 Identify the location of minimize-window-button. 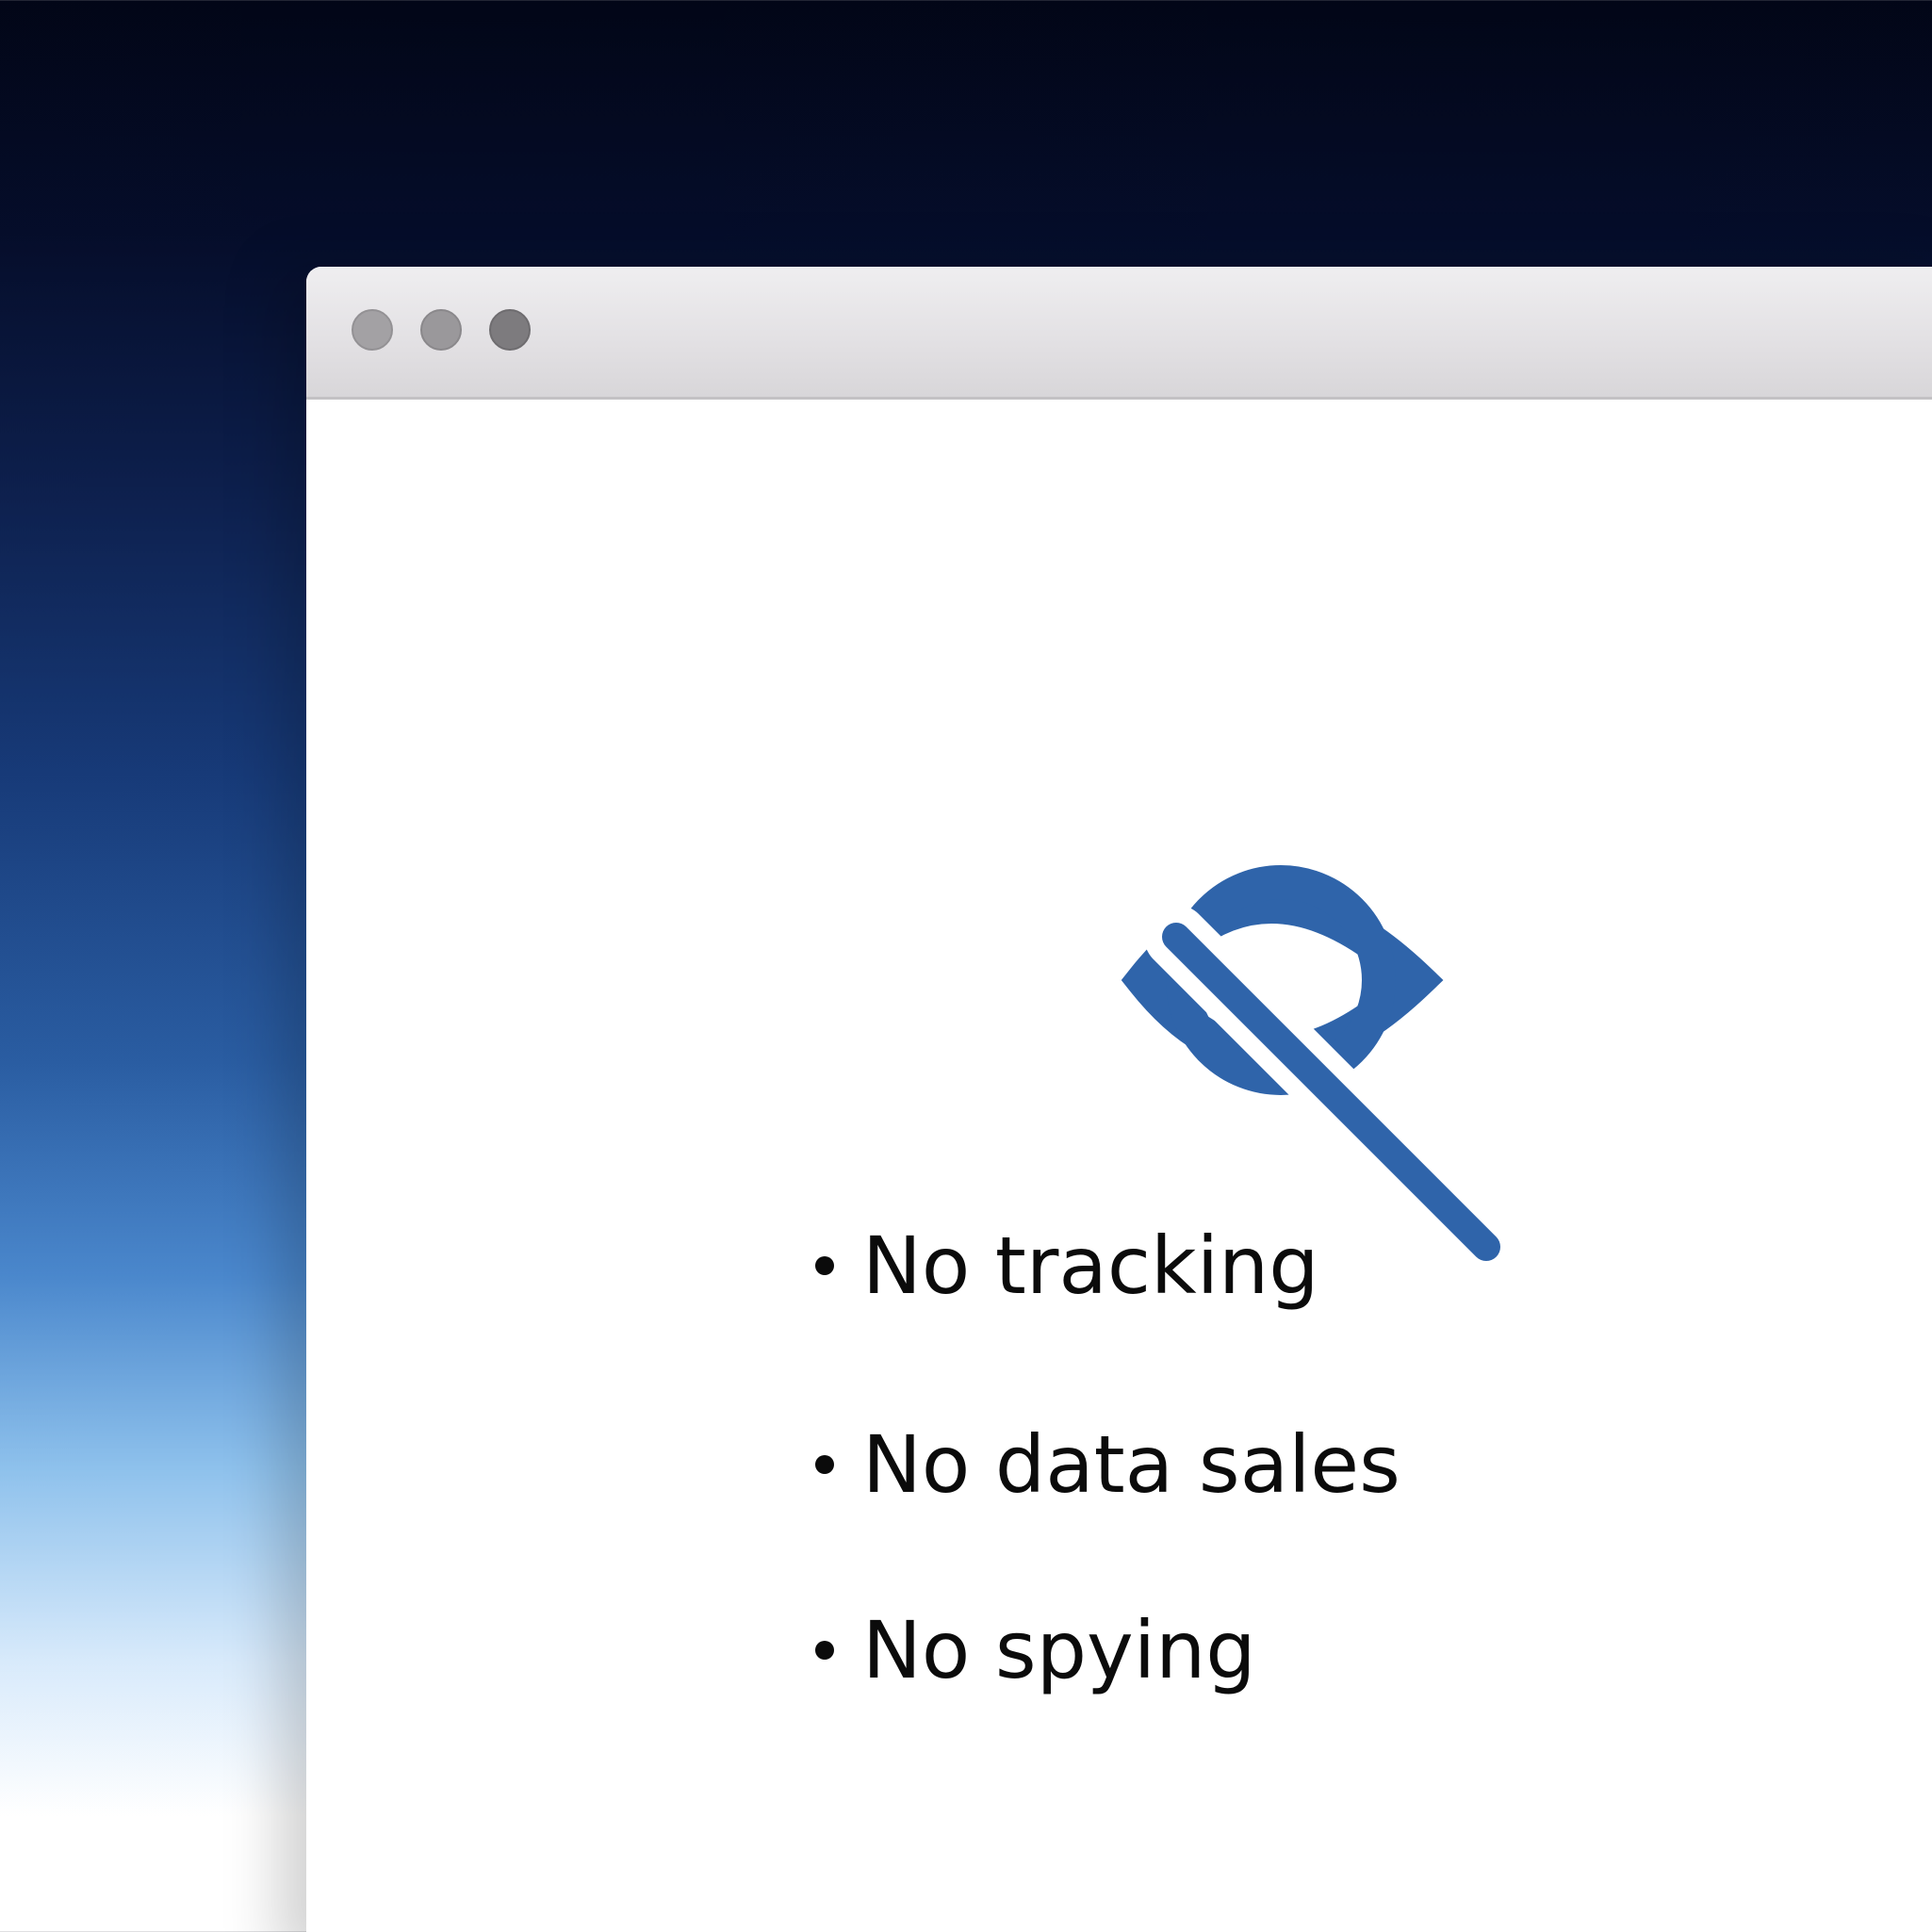
(441, 330).